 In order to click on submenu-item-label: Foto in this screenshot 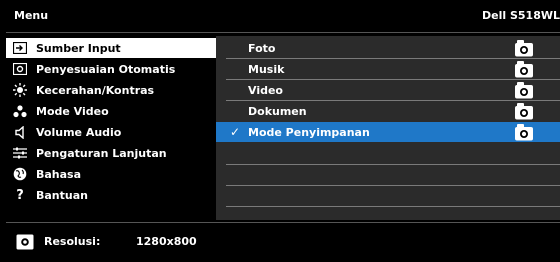, I will do `click(262, 48)`.